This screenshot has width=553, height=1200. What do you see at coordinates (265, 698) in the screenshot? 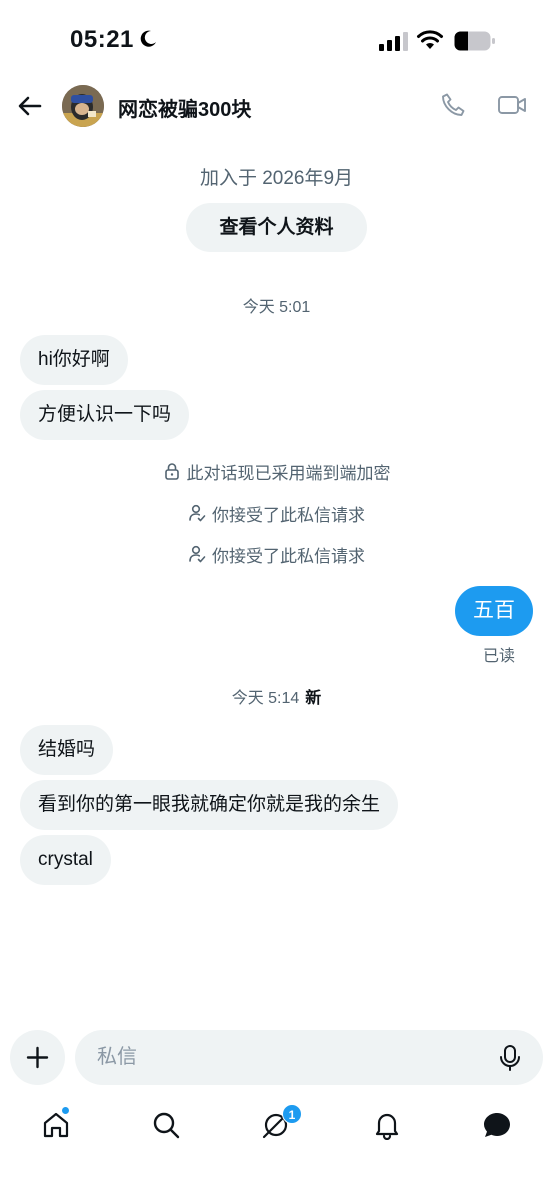
I see `timestamp: 今天 5:14` at bounding box center [265, 698].